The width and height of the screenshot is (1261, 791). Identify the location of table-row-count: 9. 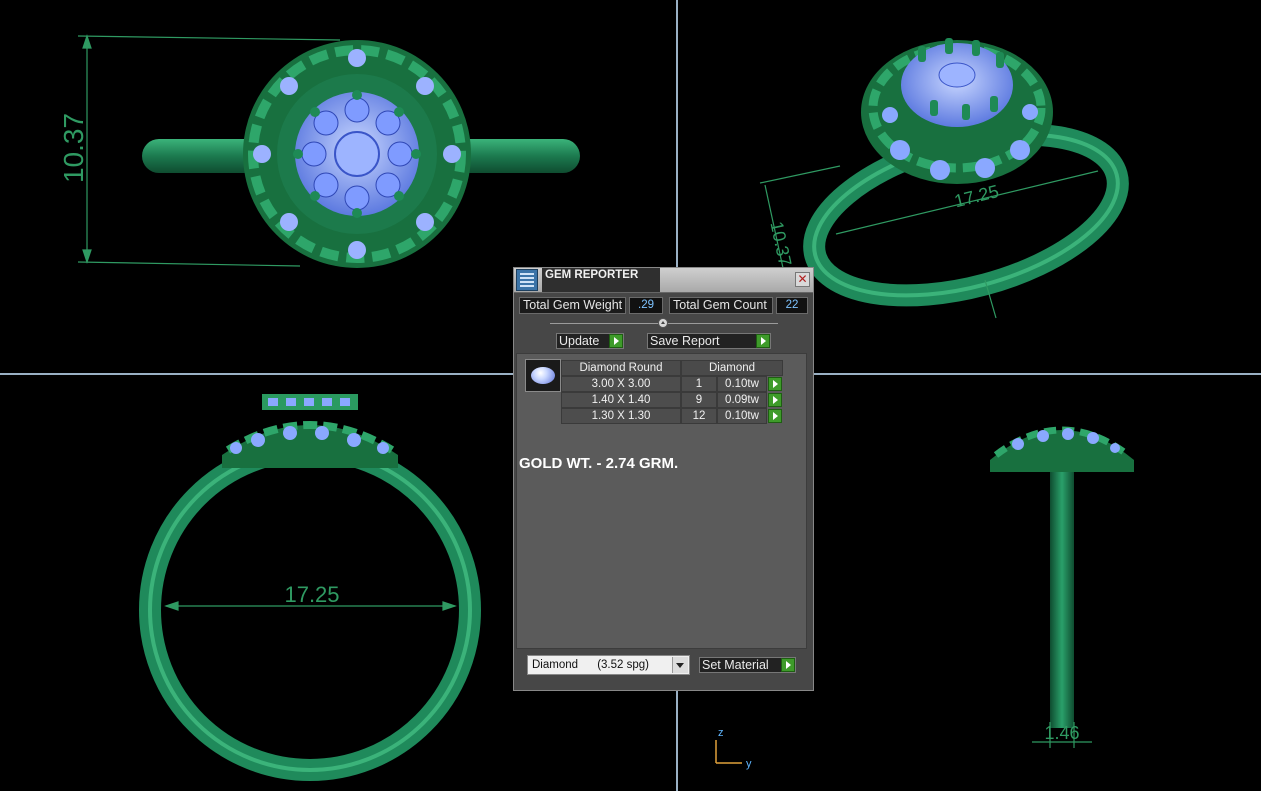
(699, 400).